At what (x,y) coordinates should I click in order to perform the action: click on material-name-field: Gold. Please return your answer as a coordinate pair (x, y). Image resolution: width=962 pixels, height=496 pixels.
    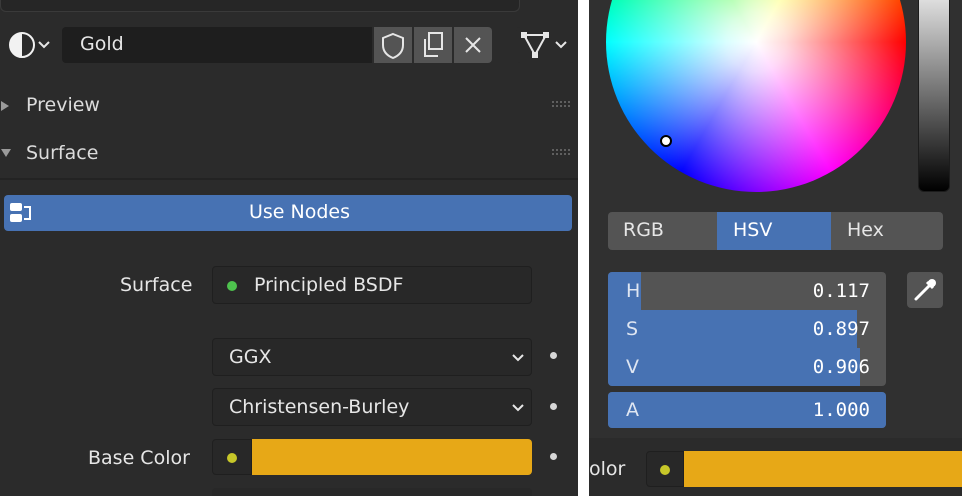
    Looking at the image, I should click on (217, 45).